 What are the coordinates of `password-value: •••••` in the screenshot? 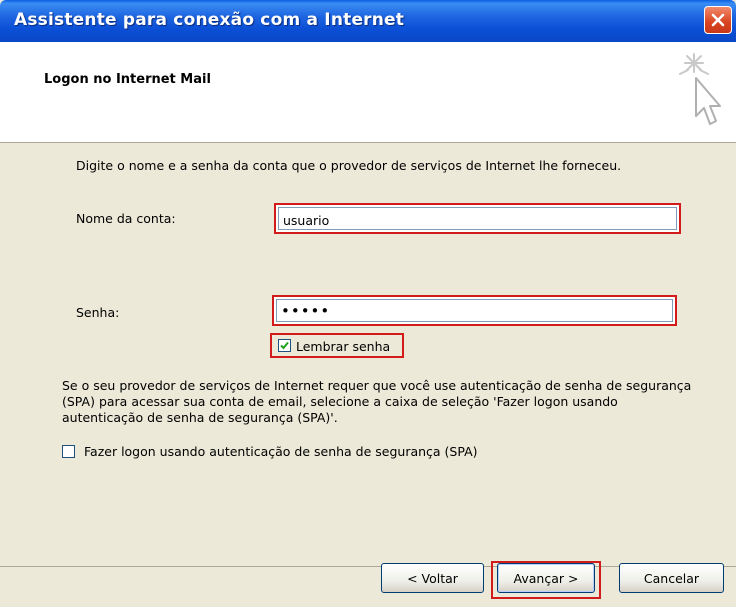 It's located at (306, 311).